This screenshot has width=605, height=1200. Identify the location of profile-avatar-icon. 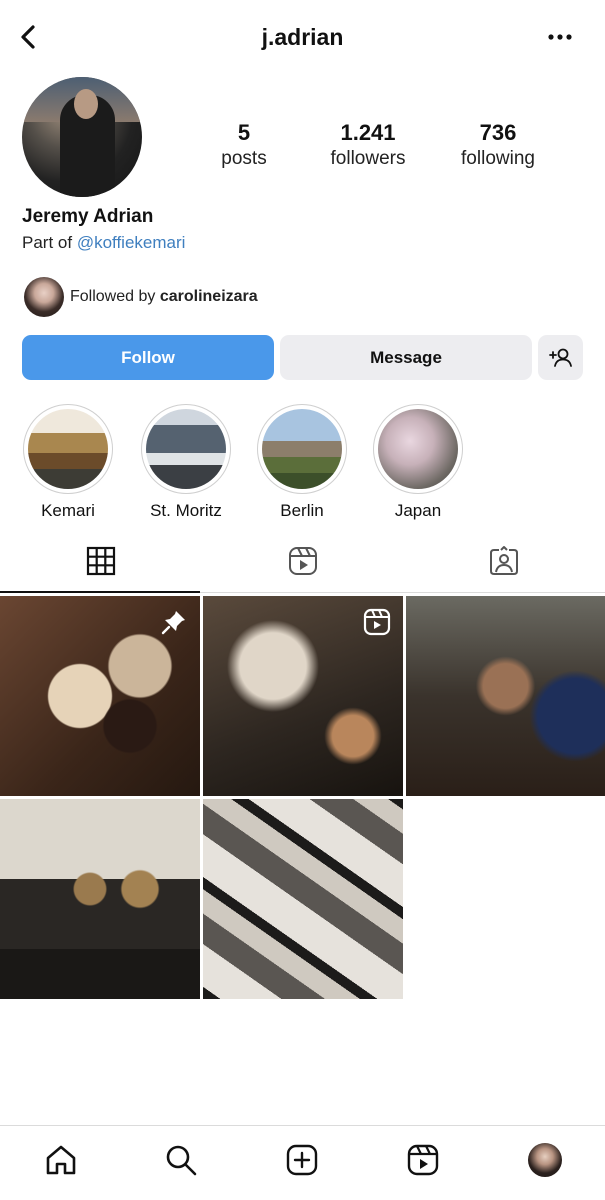
(545, 1160).